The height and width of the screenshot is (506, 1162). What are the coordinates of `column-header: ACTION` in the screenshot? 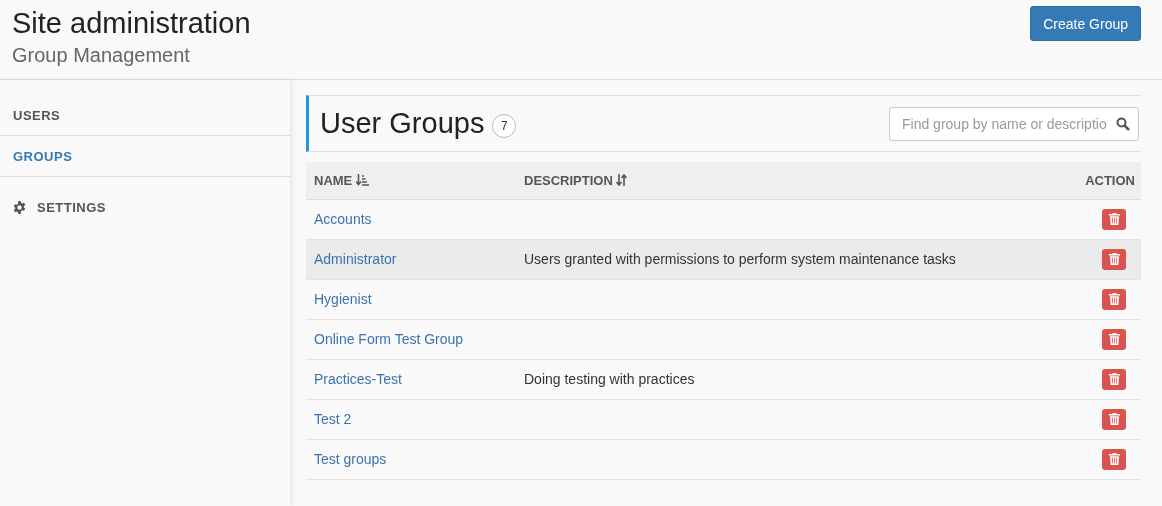 It's located at (1102, 180).